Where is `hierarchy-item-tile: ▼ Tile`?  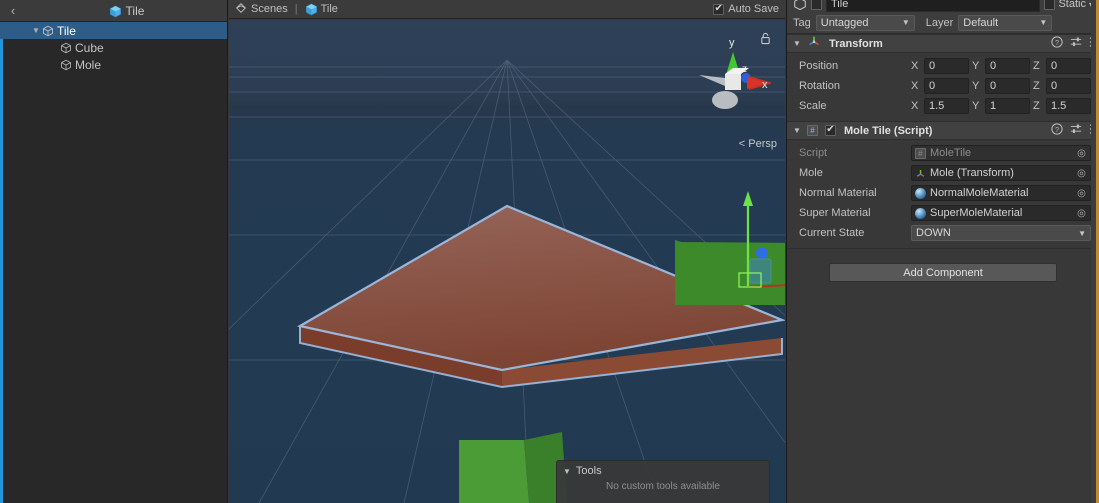 hierarchy-item-tile: ▼ Tile is located at coordinates (113, 30).